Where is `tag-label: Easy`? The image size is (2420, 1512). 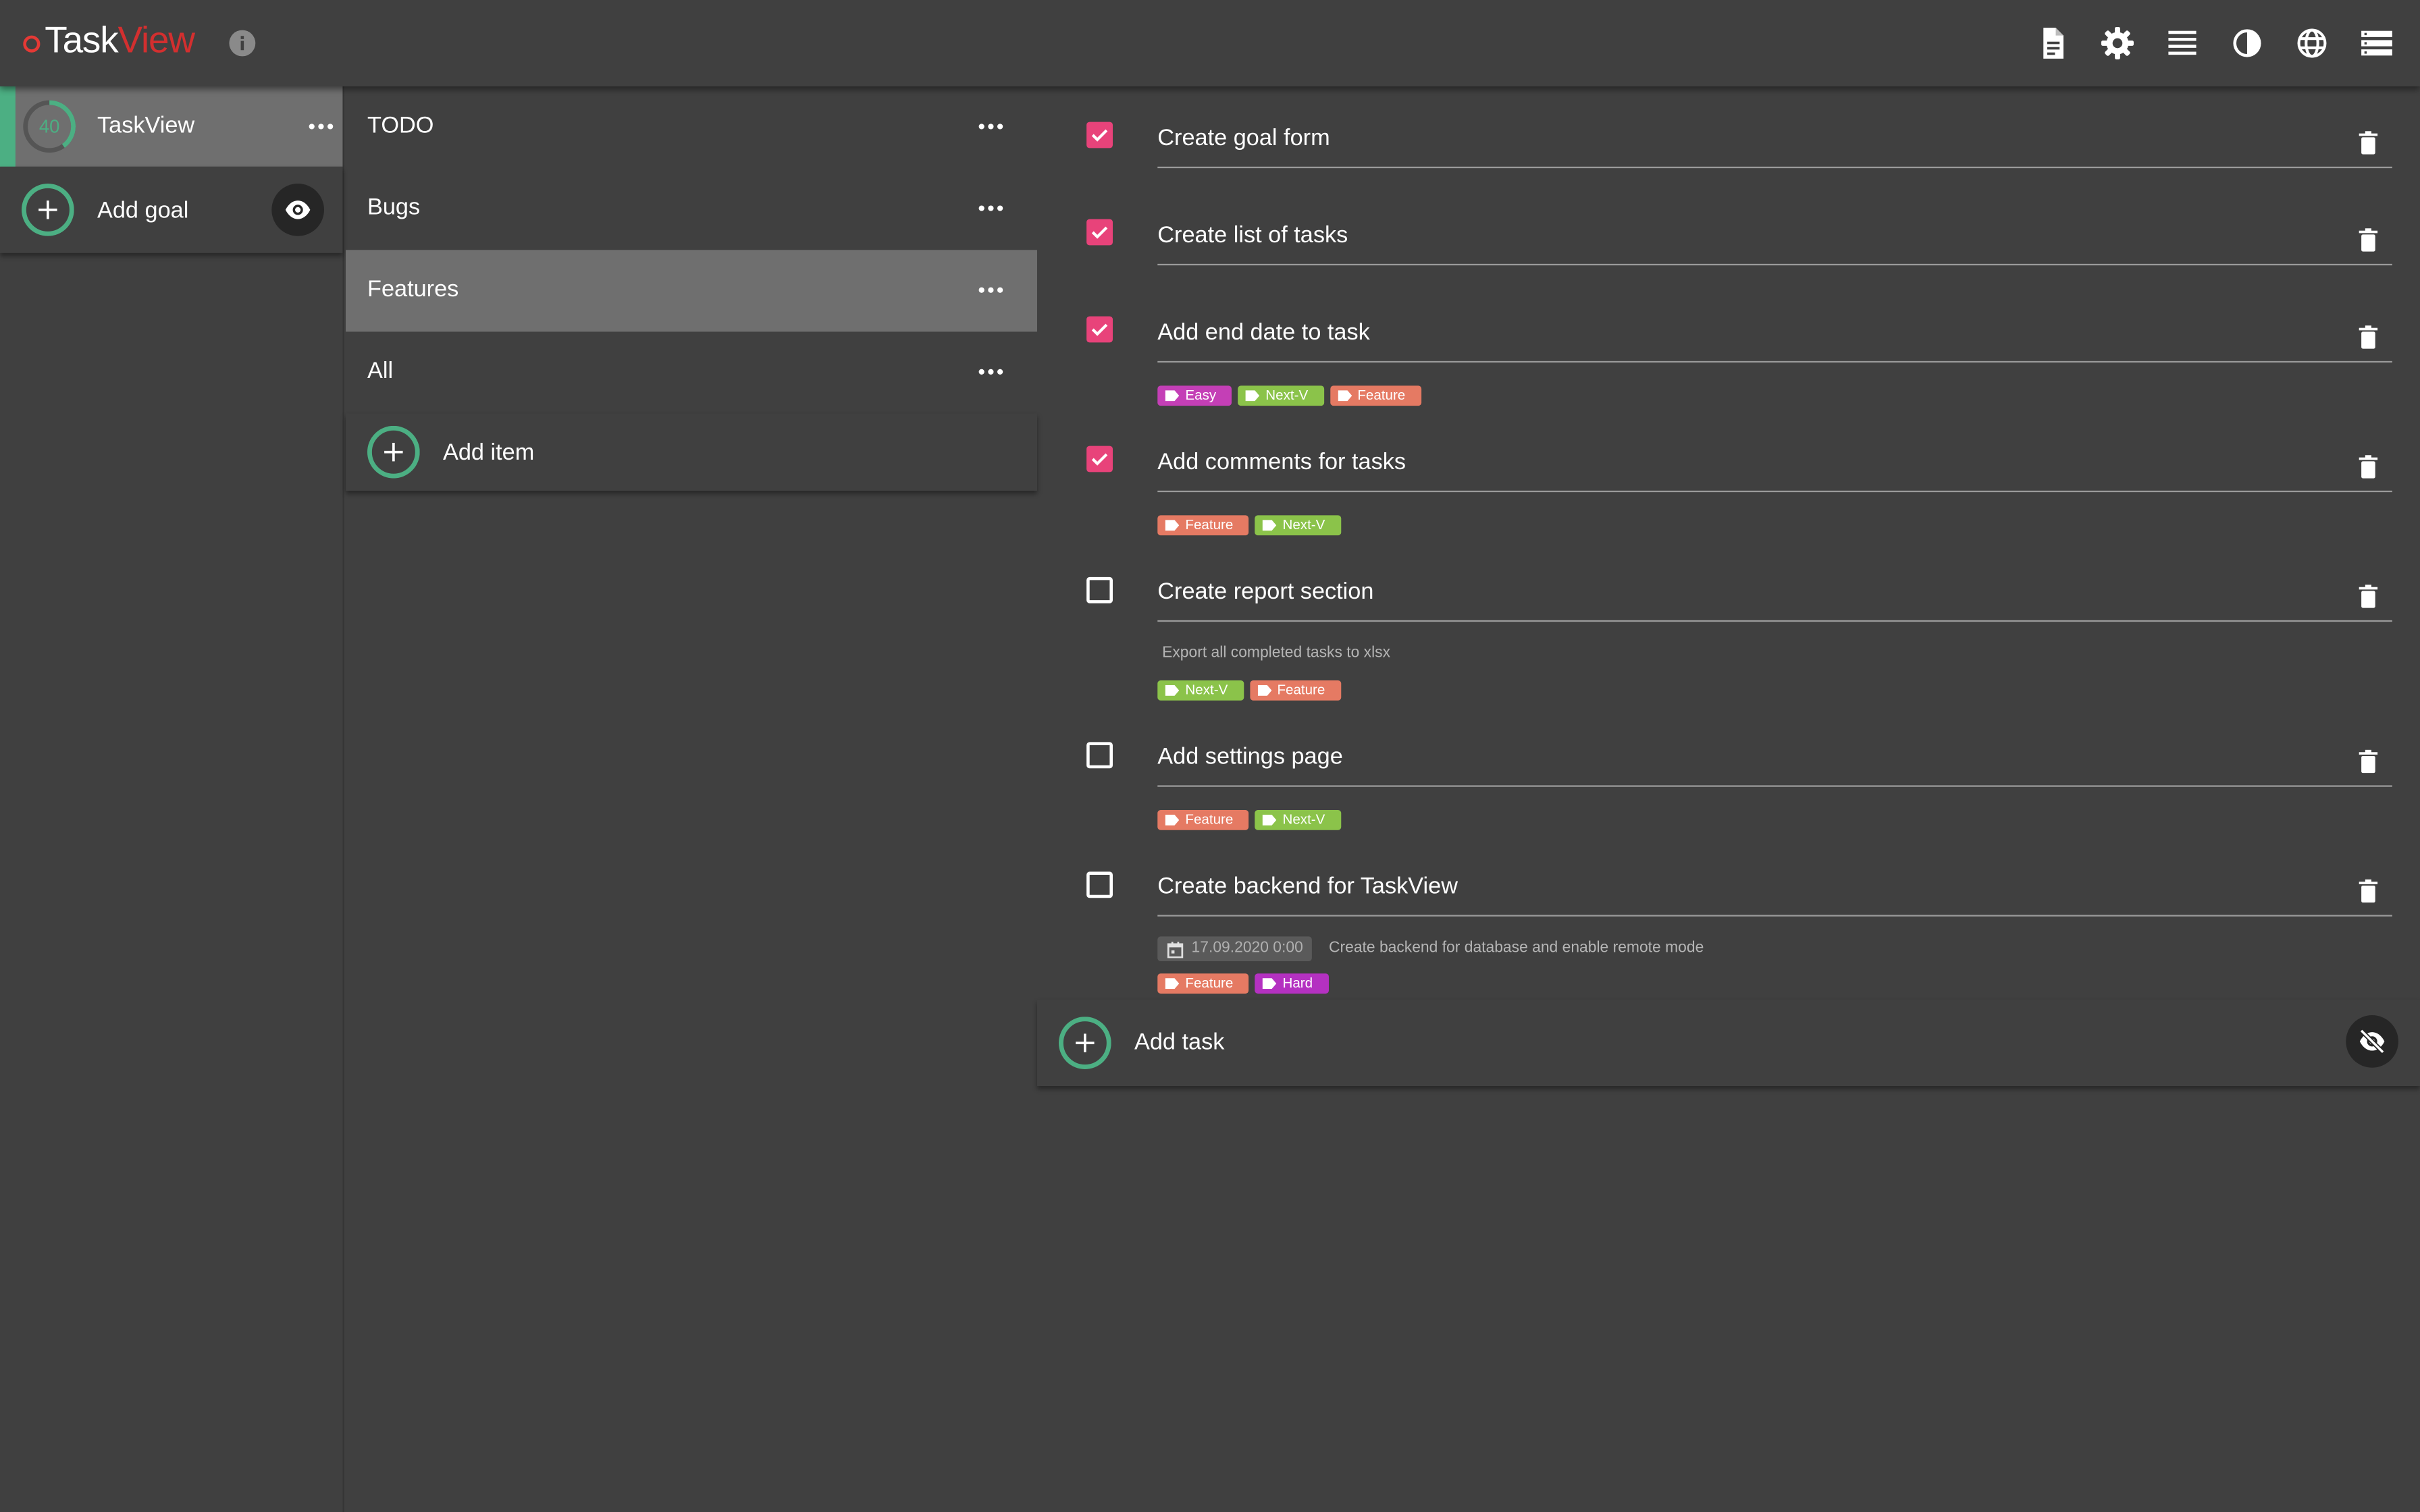 tag-label: Easy is located at coordinates (1201, 395).